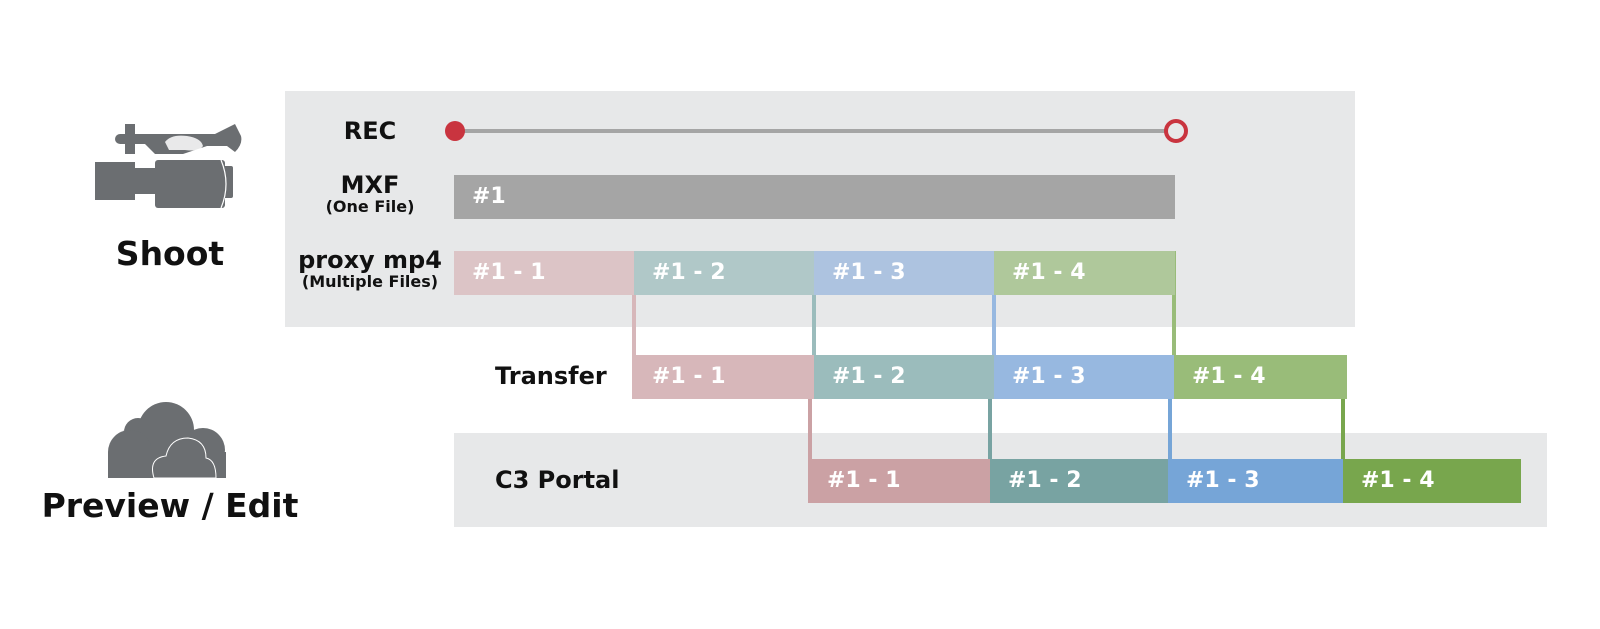 The image size is (1600, 629). Describe the element at coordinates (724, 377) in the screenshot. I see `transfer-segment: #1 - 1` at that location.